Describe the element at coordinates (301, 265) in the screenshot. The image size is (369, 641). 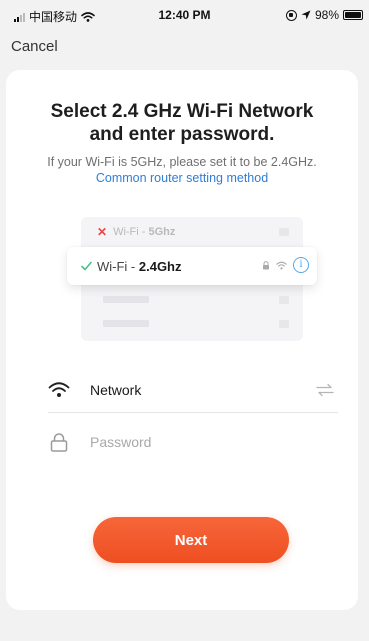
I see `info-icon: i` at that location.